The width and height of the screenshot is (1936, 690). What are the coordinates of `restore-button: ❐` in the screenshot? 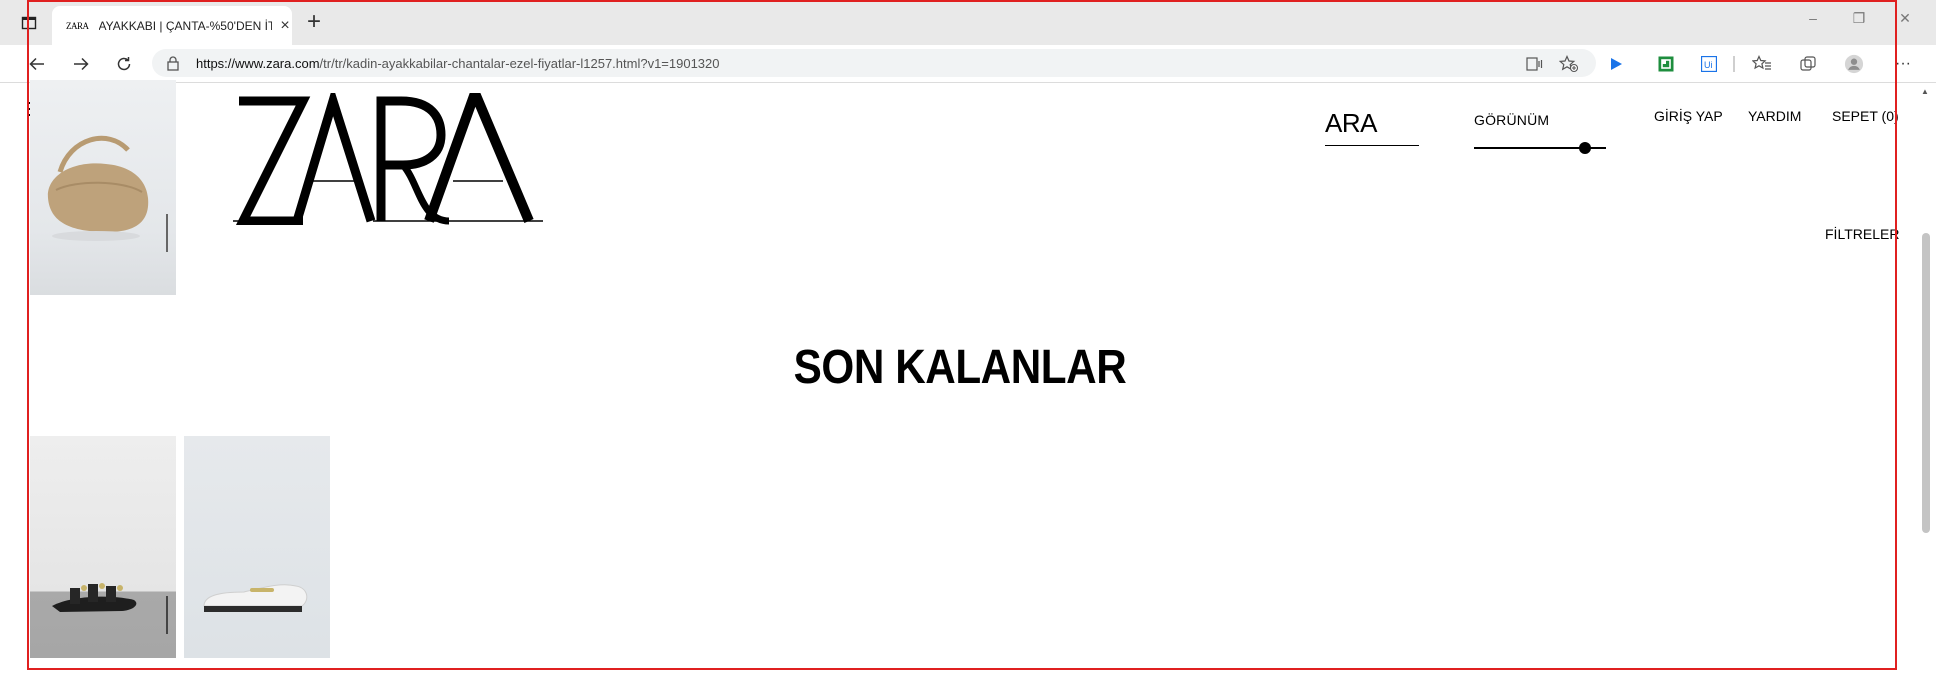 It's located at (1859, 18).